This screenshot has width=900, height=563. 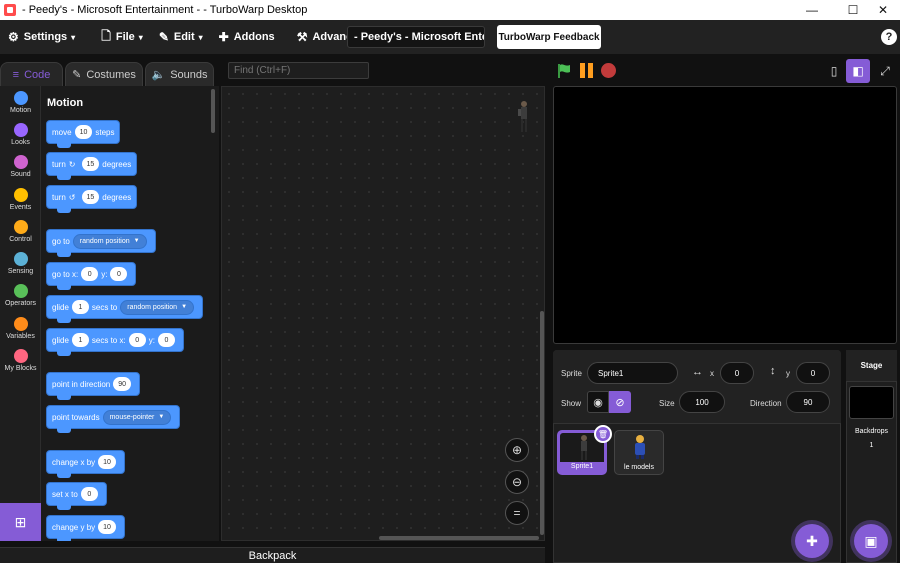 I want to click on category-motion: Motion, so click(x=20, y=102).